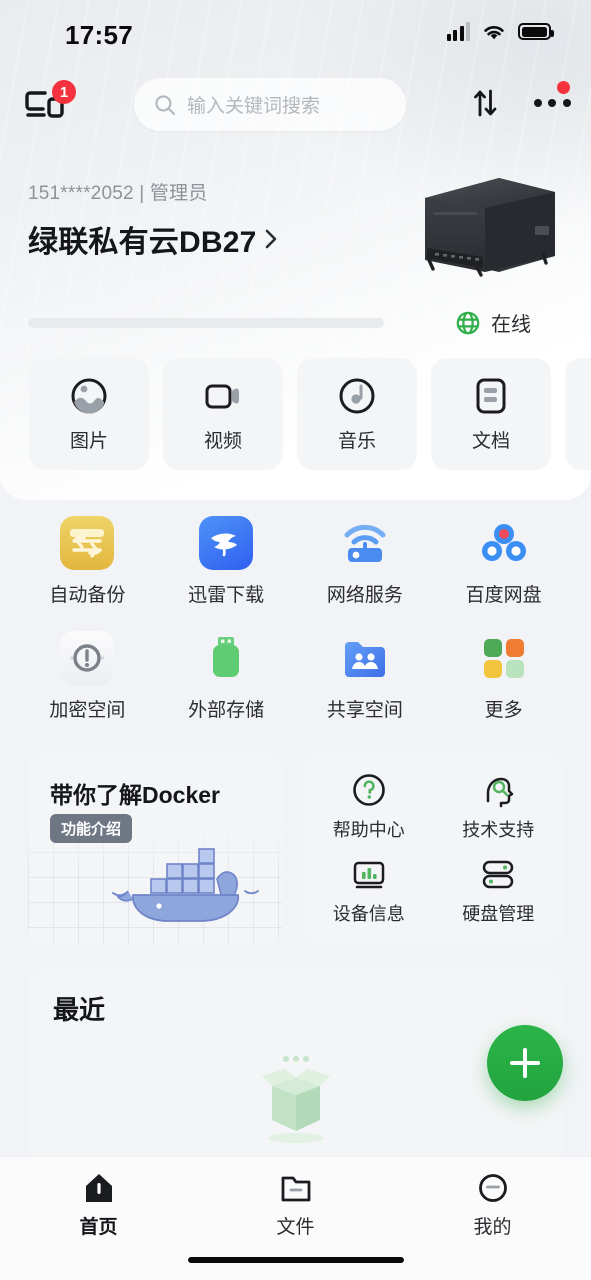 The width and height of the screenshot is (591, 1280). What do you see at coordinates (142, 242) in the screenshot?
I see `device-name: 绿联私有云DB27` at bounding box center [142, 242].